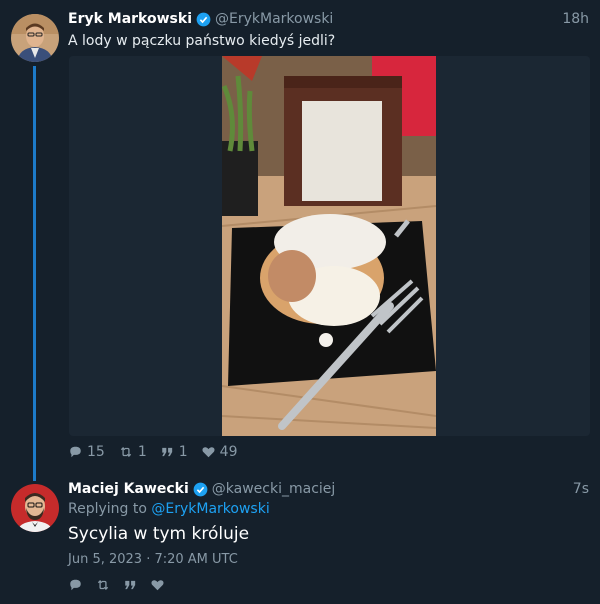  Describe the element at coordinates (159, 534) in the screenshot. I see `tweet-text: Sycylia w tym króluje` at that location.